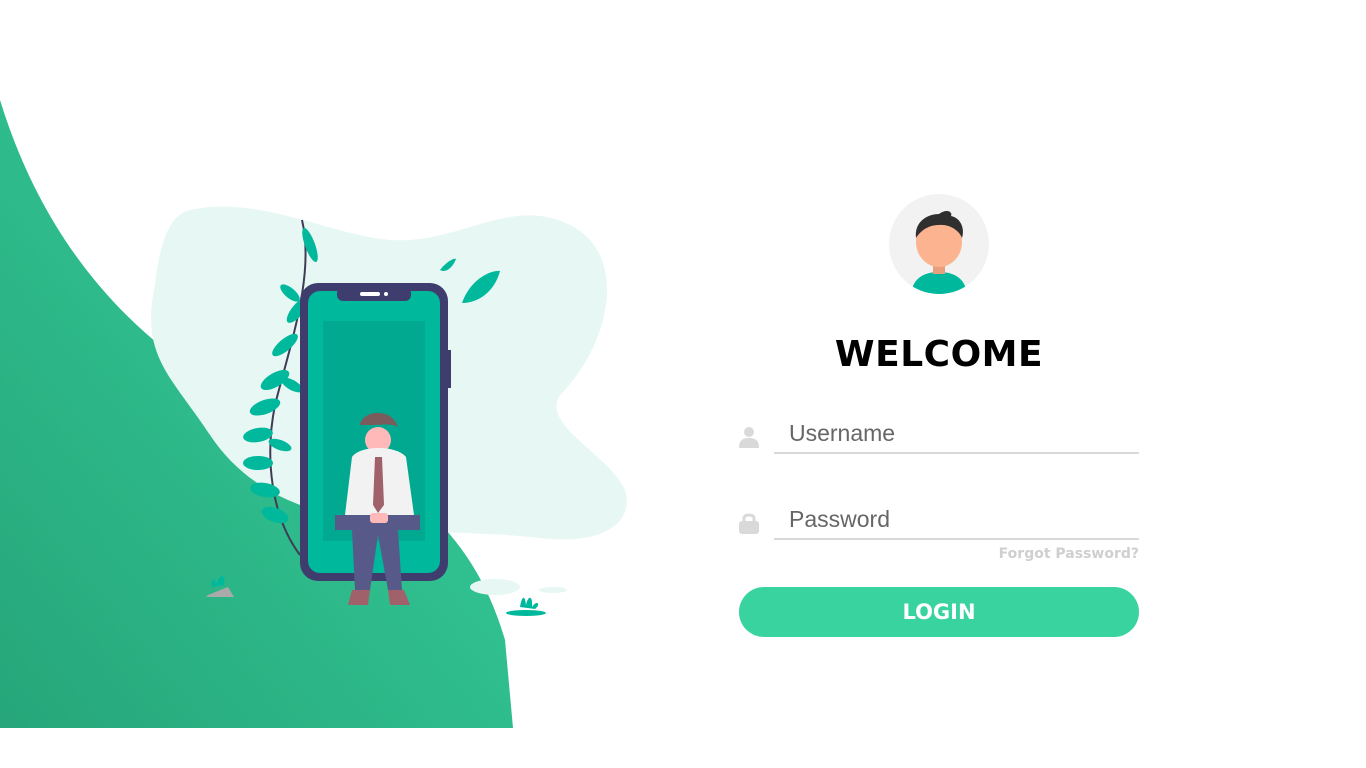  I want to click on page-title: WELCOME, so click(939, 354).